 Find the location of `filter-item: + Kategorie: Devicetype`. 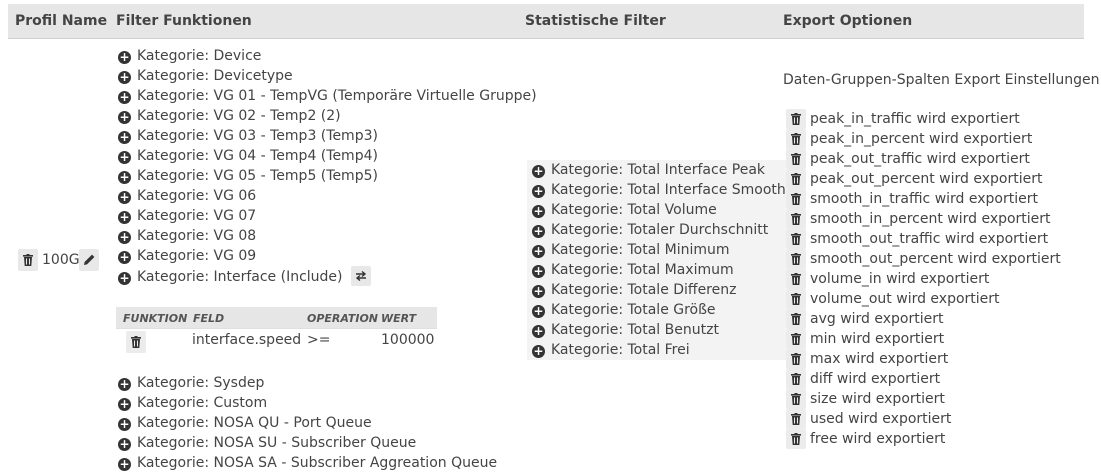

filter-item: + Kategorie: Devicetype is located at coordinates (205, 76).